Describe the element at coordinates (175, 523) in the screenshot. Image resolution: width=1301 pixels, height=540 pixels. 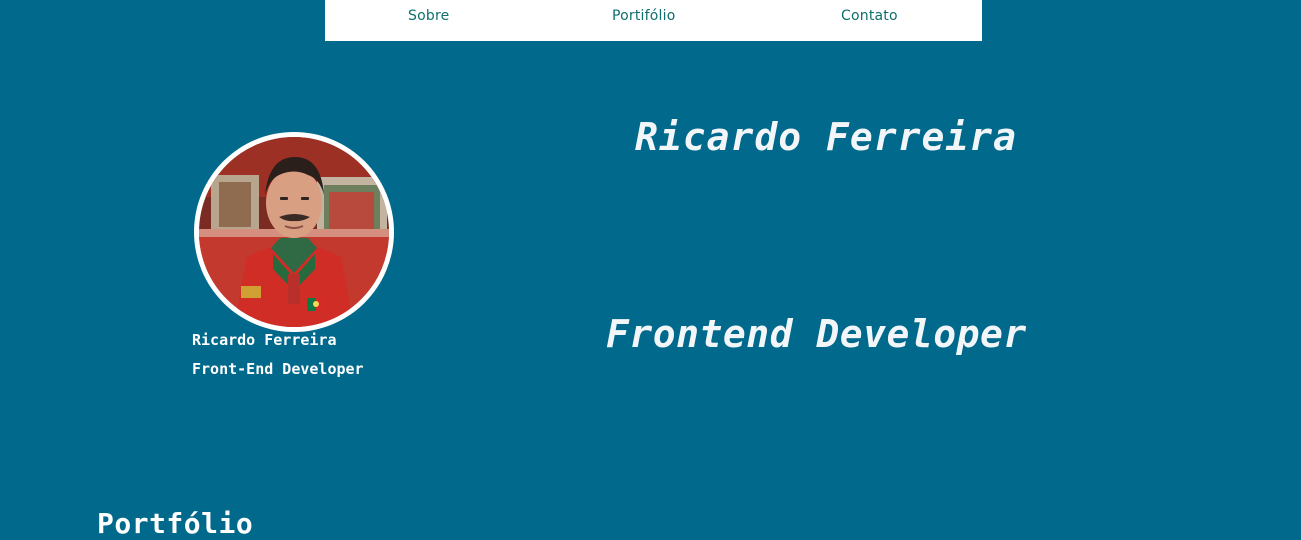
I see `portfolio-section-title: Portfólio` at that location.